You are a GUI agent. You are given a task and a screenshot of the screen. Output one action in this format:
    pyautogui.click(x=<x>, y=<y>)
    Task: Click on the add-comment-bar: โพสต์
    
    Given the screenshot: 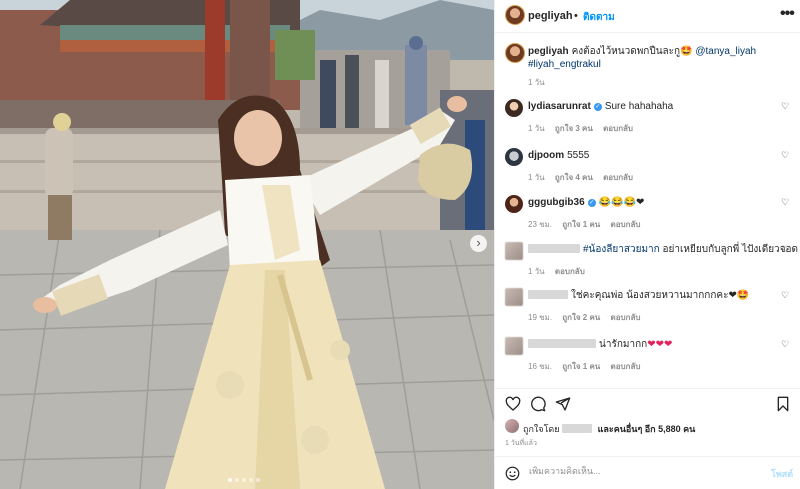 What is the action you would take?
    pyautogui.click(x=647, y=472)
    